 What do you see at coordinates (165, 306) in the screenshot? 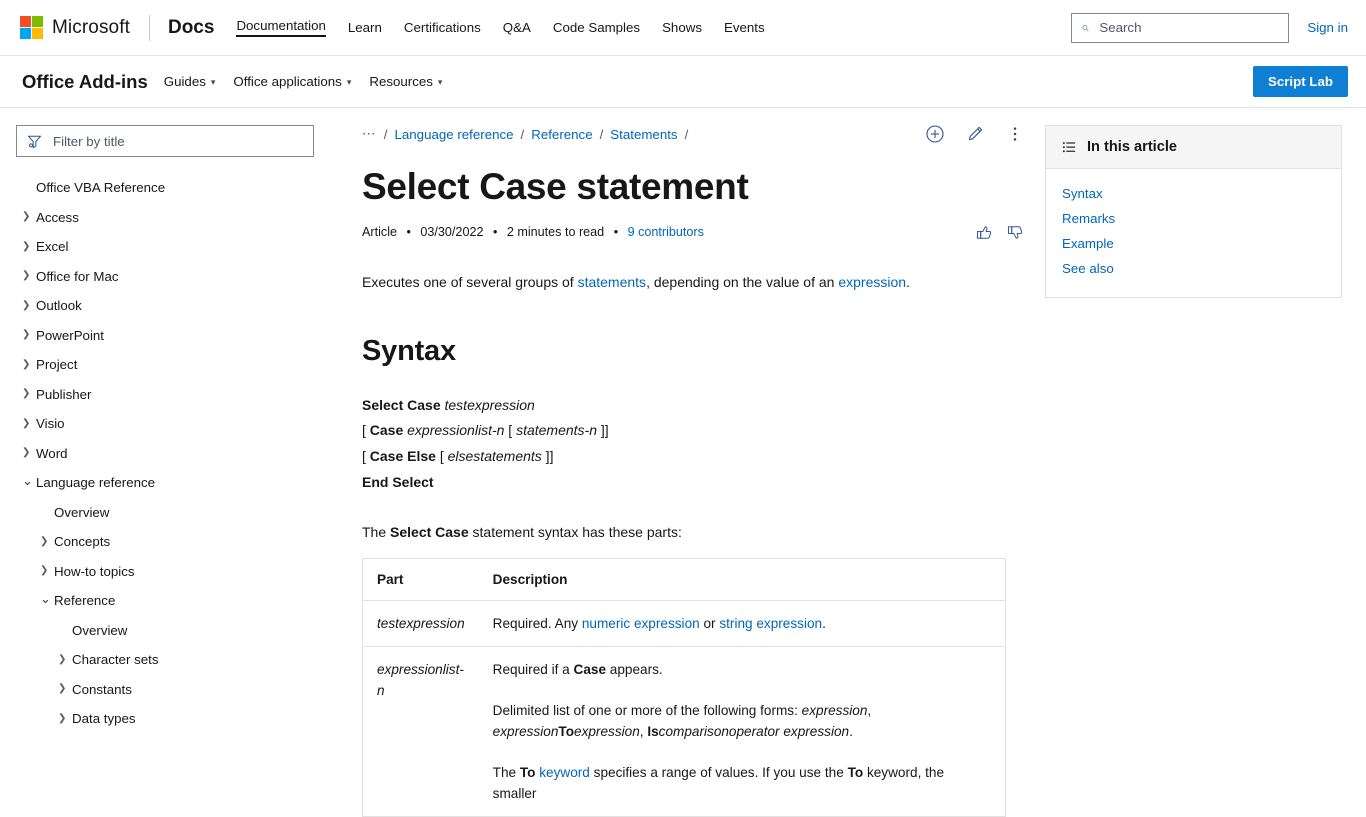
I see `sidebar-item-outlook: ❯ Outlook` at bounding box center [165, 306].